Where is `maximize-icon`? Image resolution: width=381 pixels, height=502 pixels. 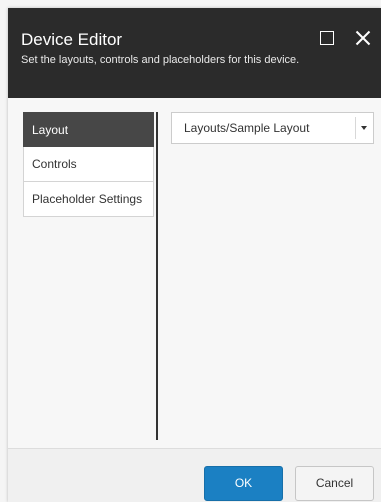
maximize-icon is located at coordinates (327, 38).